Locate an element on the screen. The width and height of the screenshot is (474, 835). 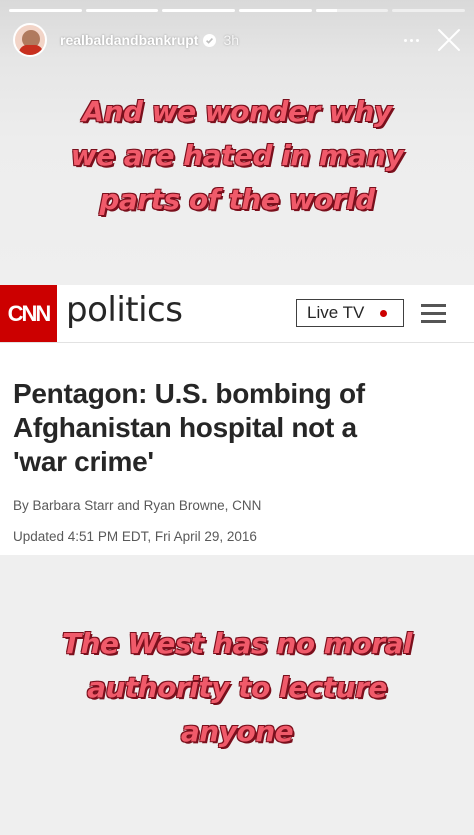
live-dot-icon is located at coordinates (384, 313).